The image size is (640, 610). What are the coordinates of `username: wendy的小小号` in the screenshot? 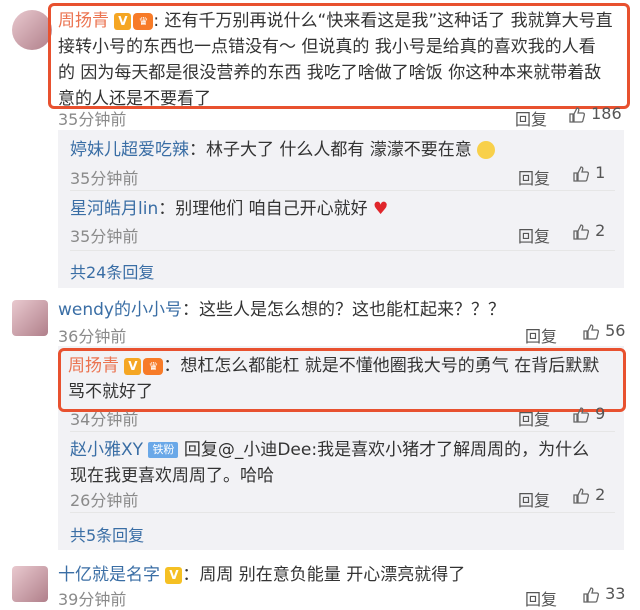 It's located at (120, 310).